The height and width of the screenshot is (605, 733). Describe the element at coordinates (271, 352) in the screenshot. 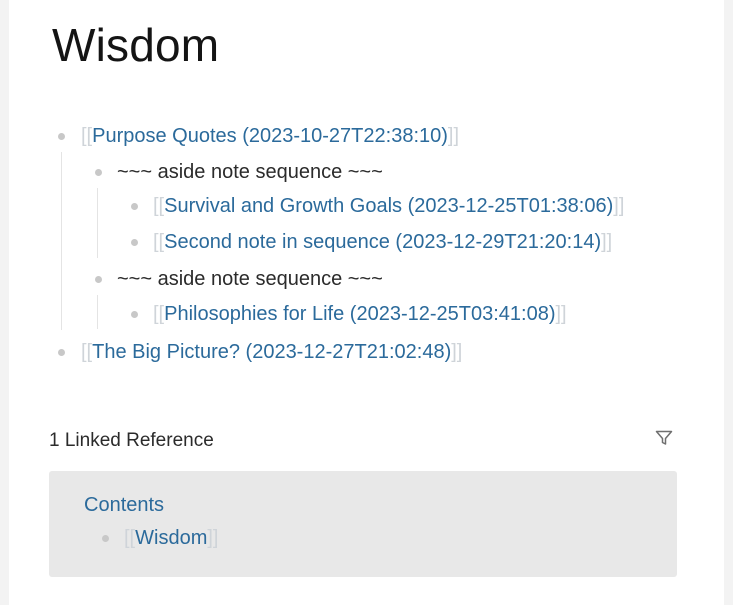

I see `page-link-big-picture: The Big Picture? (2023-12-27T21:02:48)` at that location.